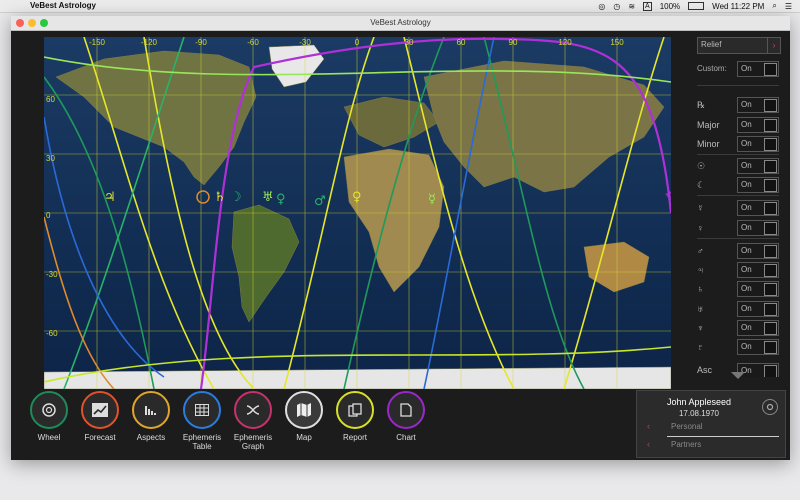 This screenshot has height=500, width=800. What do you see at coordinates (758, 251) in the screenshot?
I see `mars-toggle: On` at bounding box center [758, 251].